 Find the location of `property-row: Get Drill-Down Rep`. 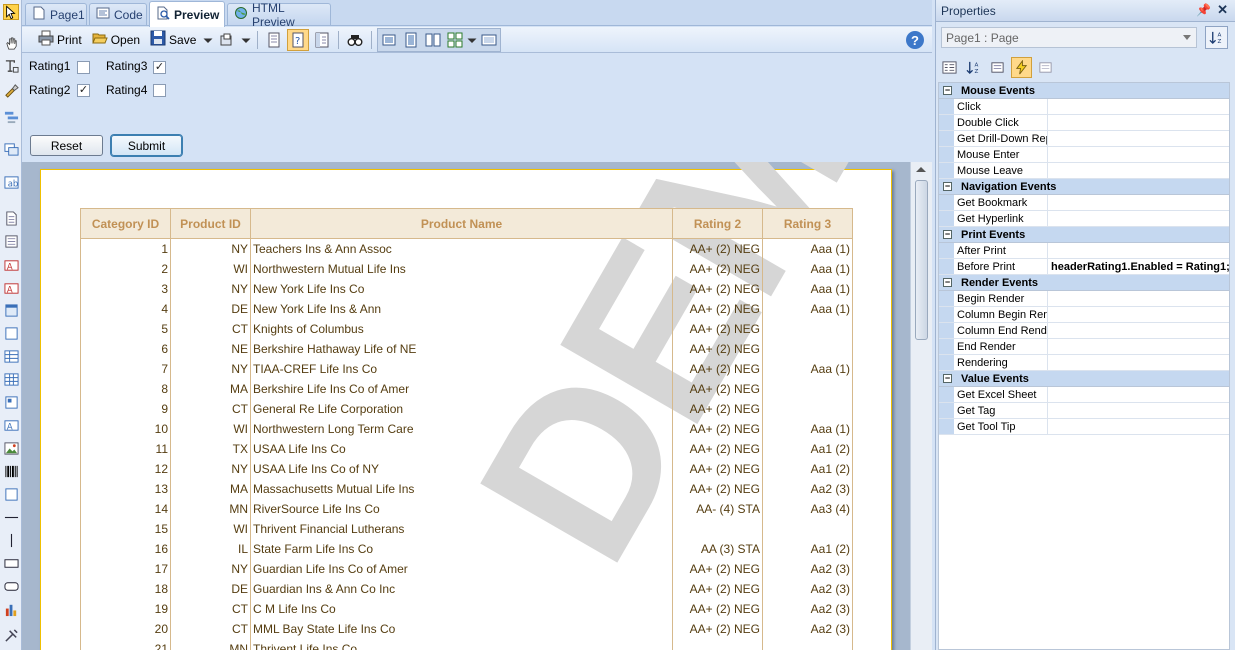

property-row: Get Drill-Down Rep is located at coordinates (1084, 139).